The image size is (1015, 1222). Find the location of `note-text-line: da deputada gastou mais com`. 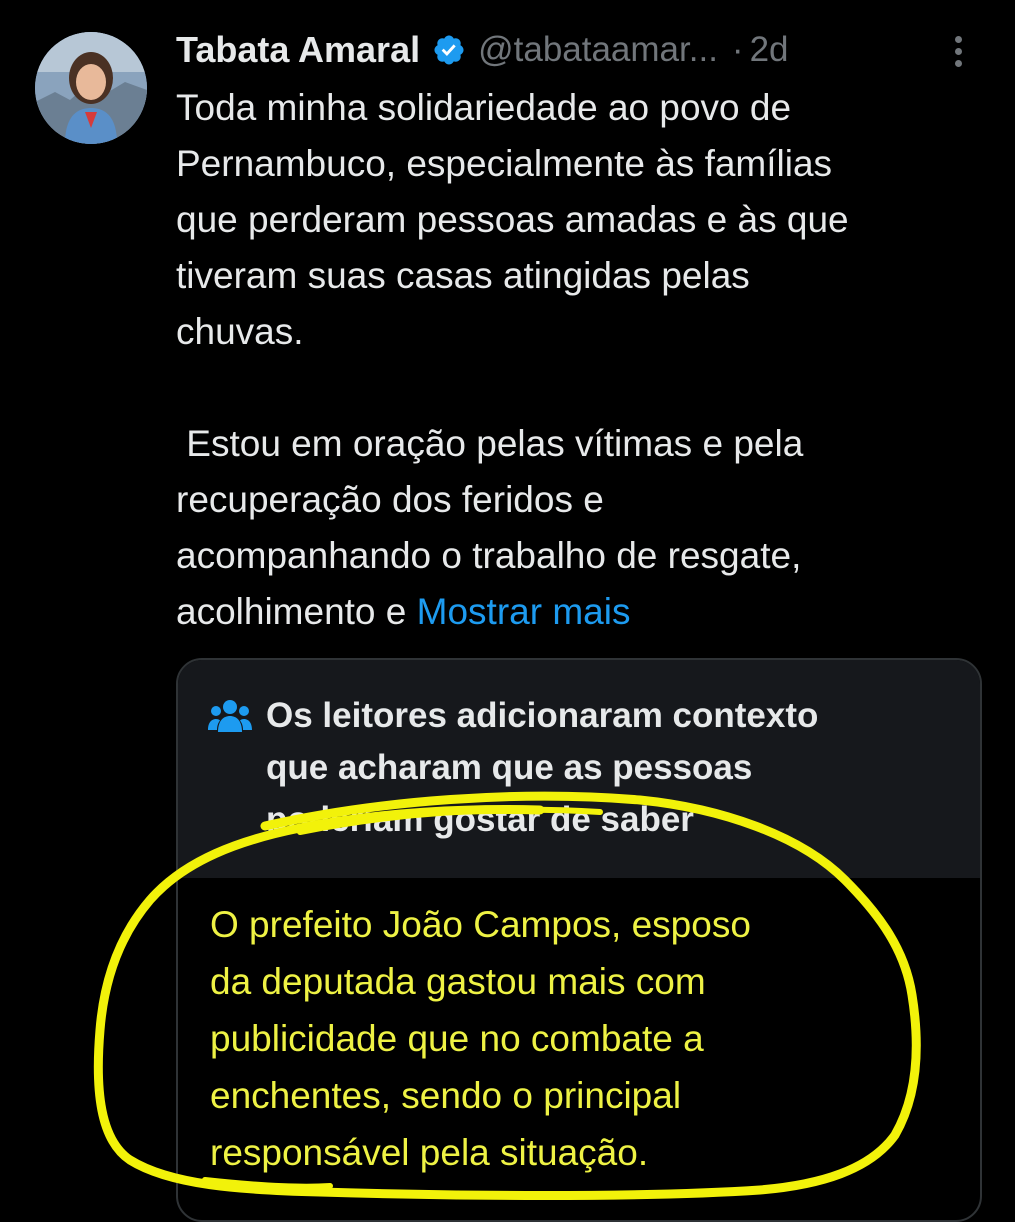

note-text-line: da deputada gastou mais com is located at coordinates (458, 981).